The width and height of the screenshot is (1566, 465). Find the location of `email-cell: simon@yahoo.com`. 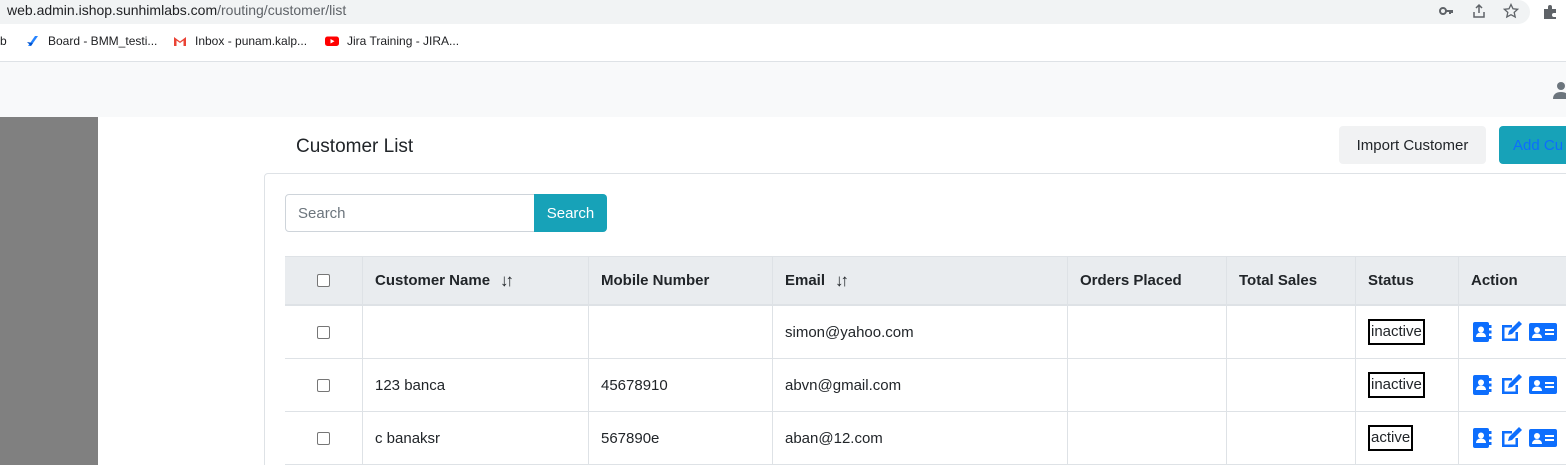

email-cell: simon@yahoo.com is located at coordinates (920, 332).